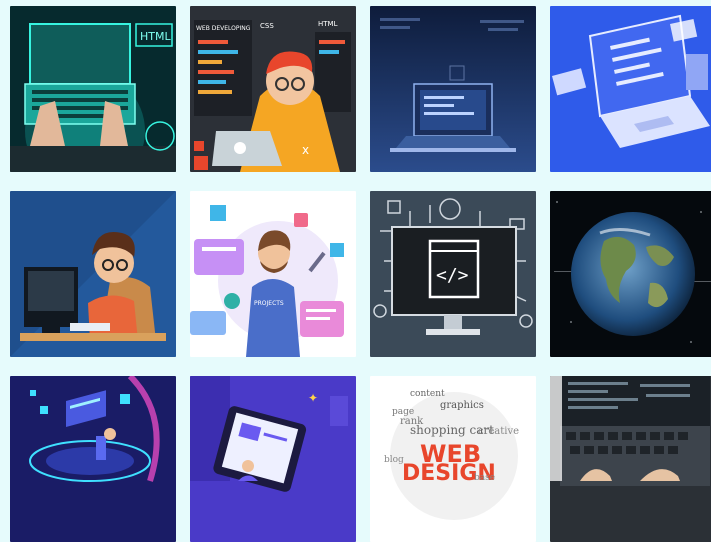 Image resolution: width=711 pixels, height=542 pixels. What do you see at coordinates (462, 405) in the screenshot?
I see `svg-text: graphics` at bounding box center [462, 405].